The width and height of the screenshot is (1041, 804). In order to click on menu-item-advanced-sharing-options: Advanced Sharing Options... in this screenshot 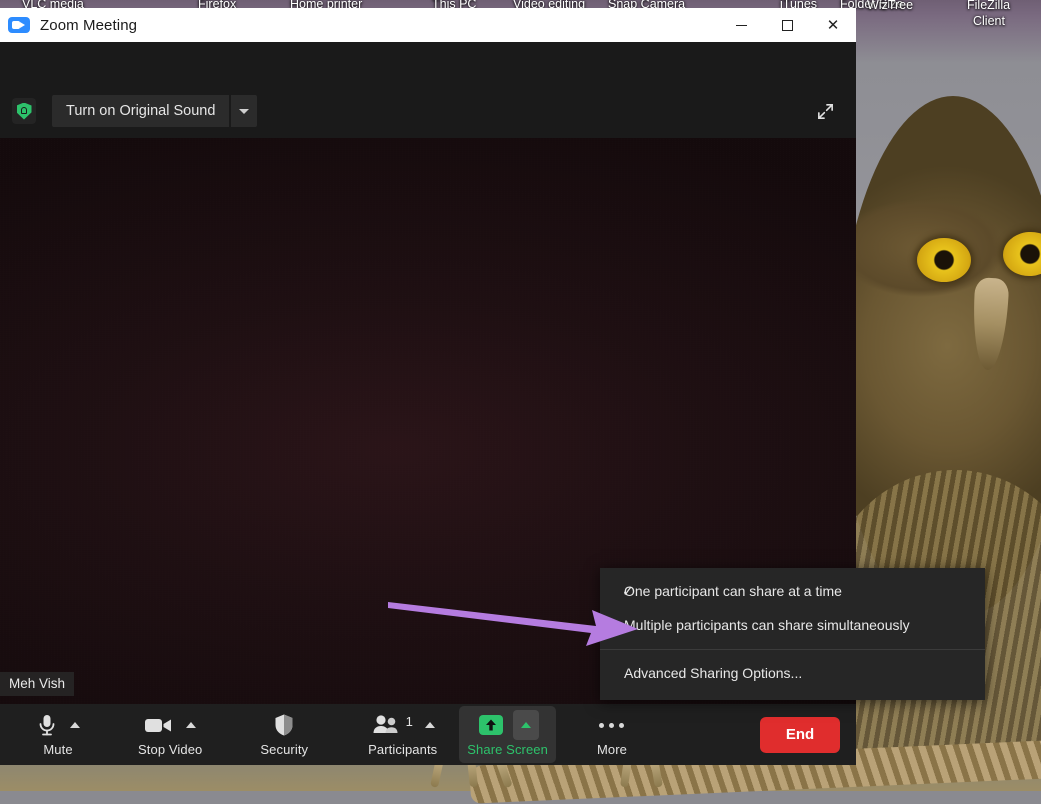, I will do `click(792, 673)`.